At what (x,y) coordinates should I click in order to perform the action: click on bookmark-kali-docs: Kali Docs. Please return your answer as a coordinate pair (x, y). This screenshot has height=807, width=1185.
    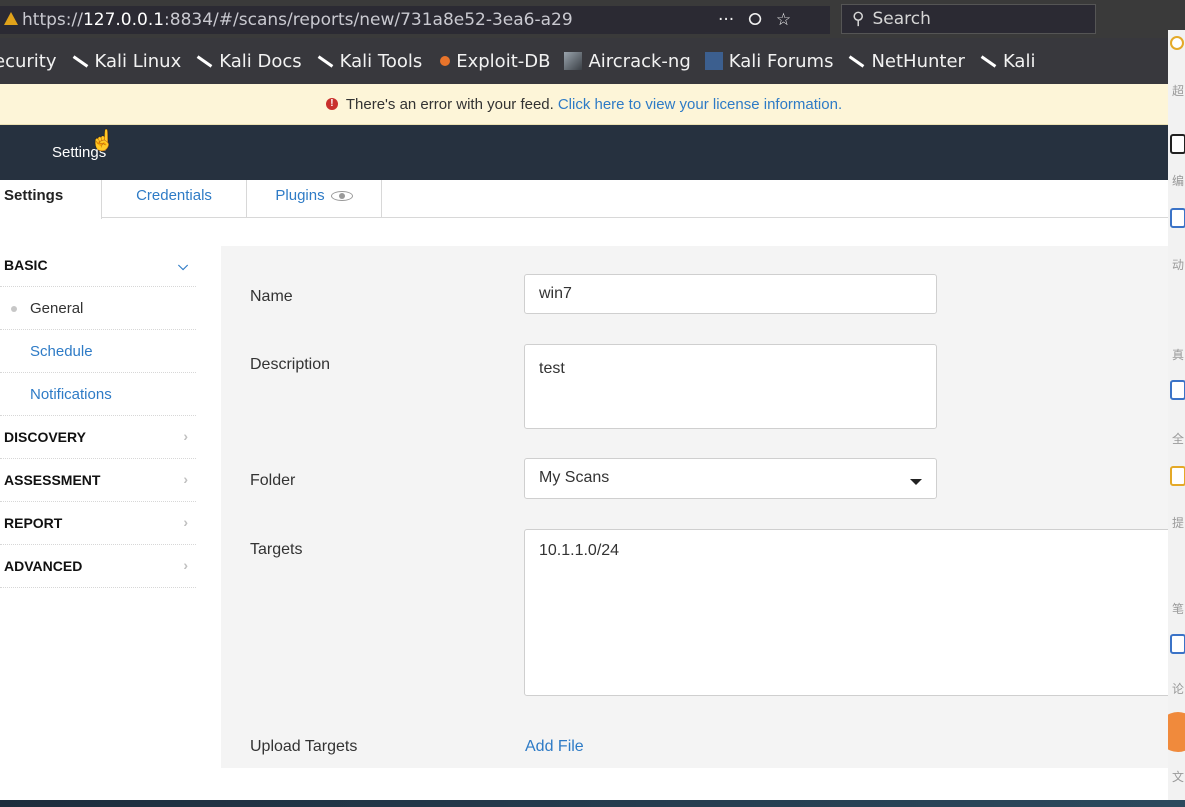
    Looking at the image, I should click on (248, 61).